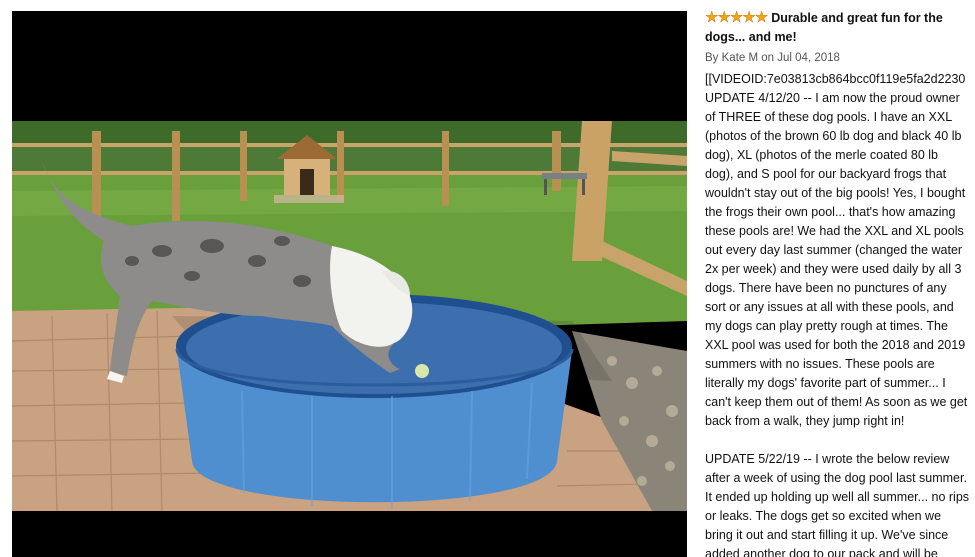  I want to click on author-name: Kate M, so click(740, 58).